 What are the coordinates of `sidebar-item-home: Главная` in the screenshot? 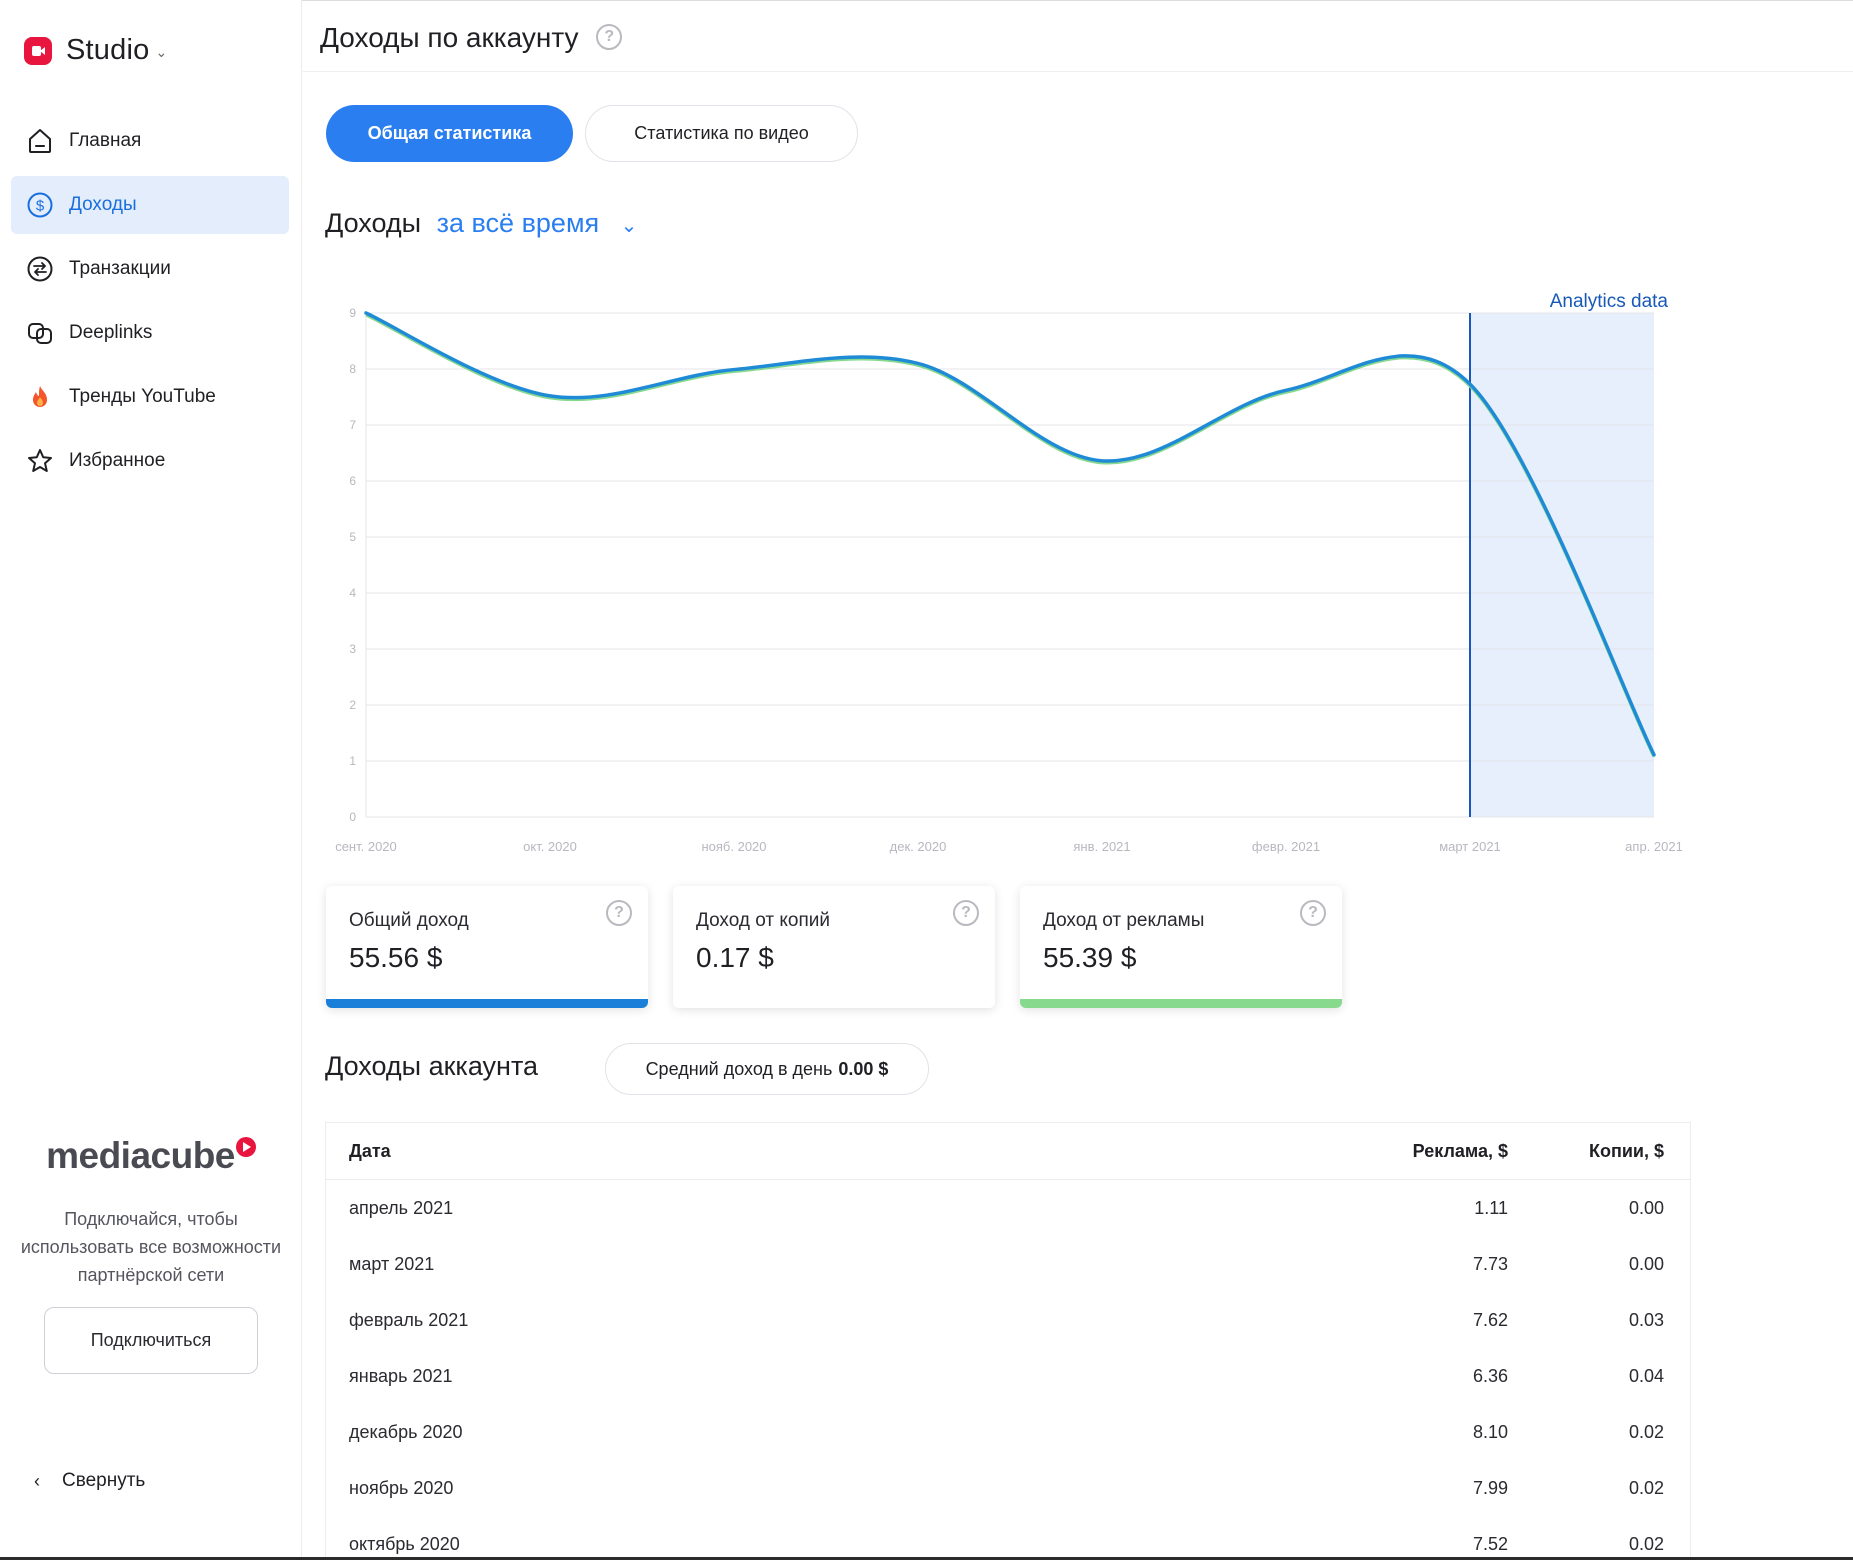 It's located at (150, 141).